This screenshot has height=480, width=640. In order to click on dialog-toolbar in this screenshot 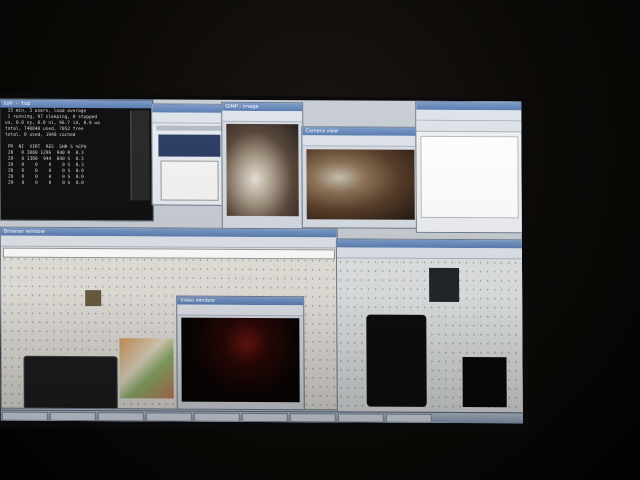, I will do `click(189, 118)`.